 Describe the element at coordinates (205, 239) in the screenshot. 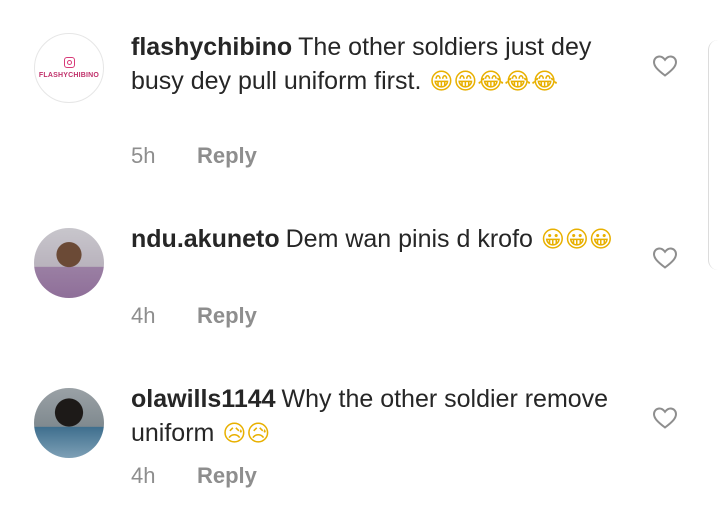

I see `comment-username: ndu.akuneto` at that location.